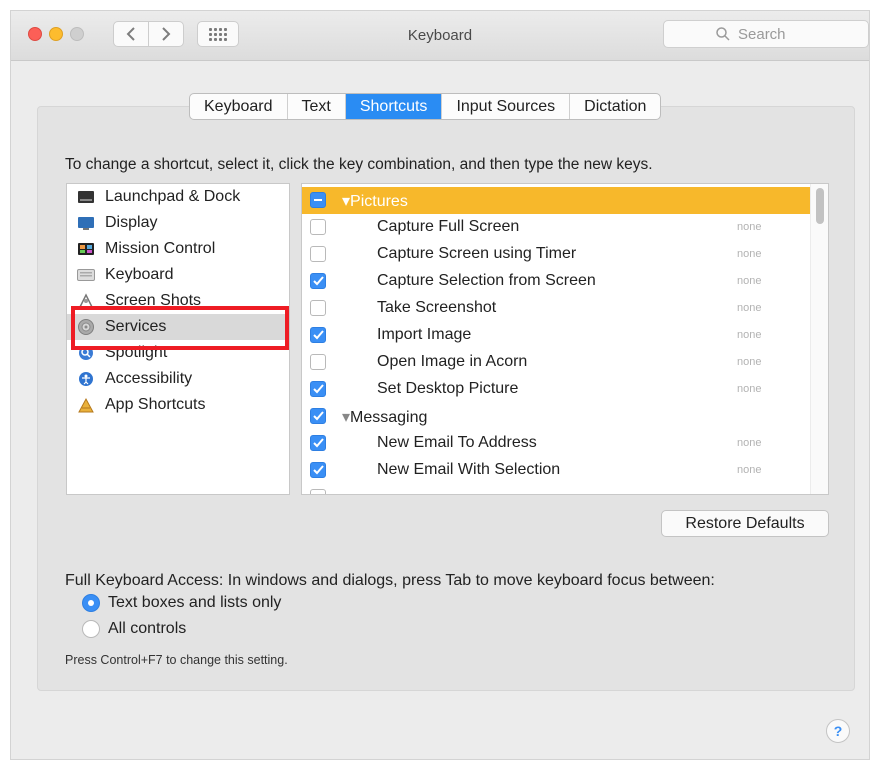  I want to click on shortcut-group-label: ▾Pictures, so click(375, 201).